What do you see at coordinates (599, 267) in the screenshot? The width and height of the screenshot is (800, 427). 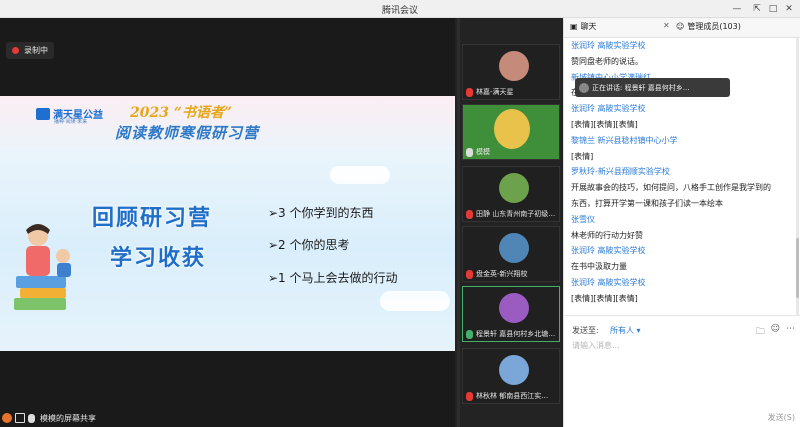 I see `chat-message-text: 在书中汲取力量` at bounding box center [599, 267].